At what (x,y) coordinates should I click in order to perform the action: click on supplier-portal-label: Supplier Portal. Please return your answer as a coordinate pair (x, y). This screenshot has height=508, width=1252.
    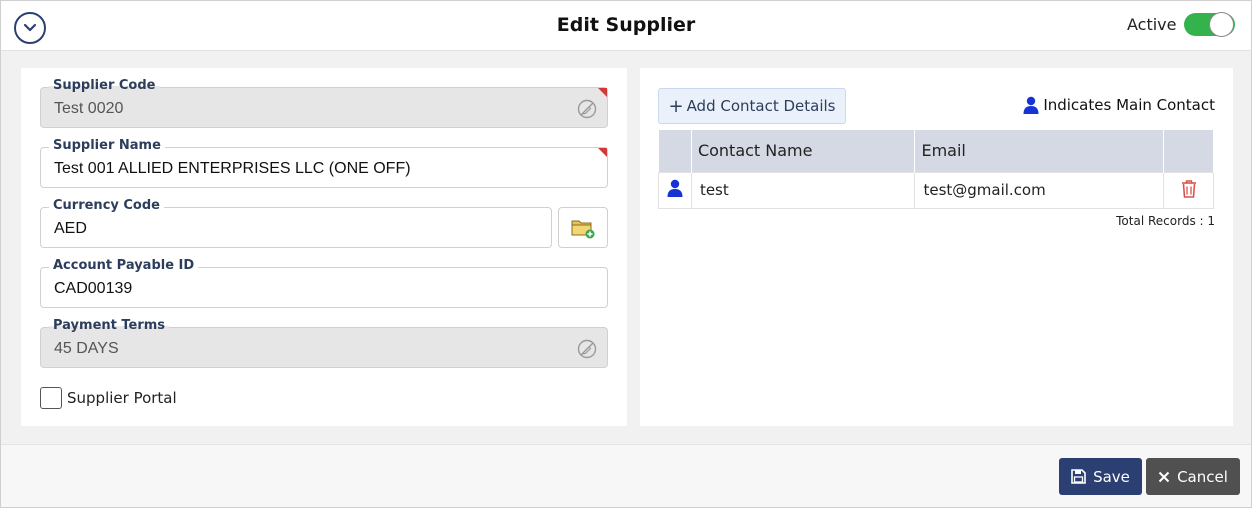
    Looking at the image, I should click on (122, 398).